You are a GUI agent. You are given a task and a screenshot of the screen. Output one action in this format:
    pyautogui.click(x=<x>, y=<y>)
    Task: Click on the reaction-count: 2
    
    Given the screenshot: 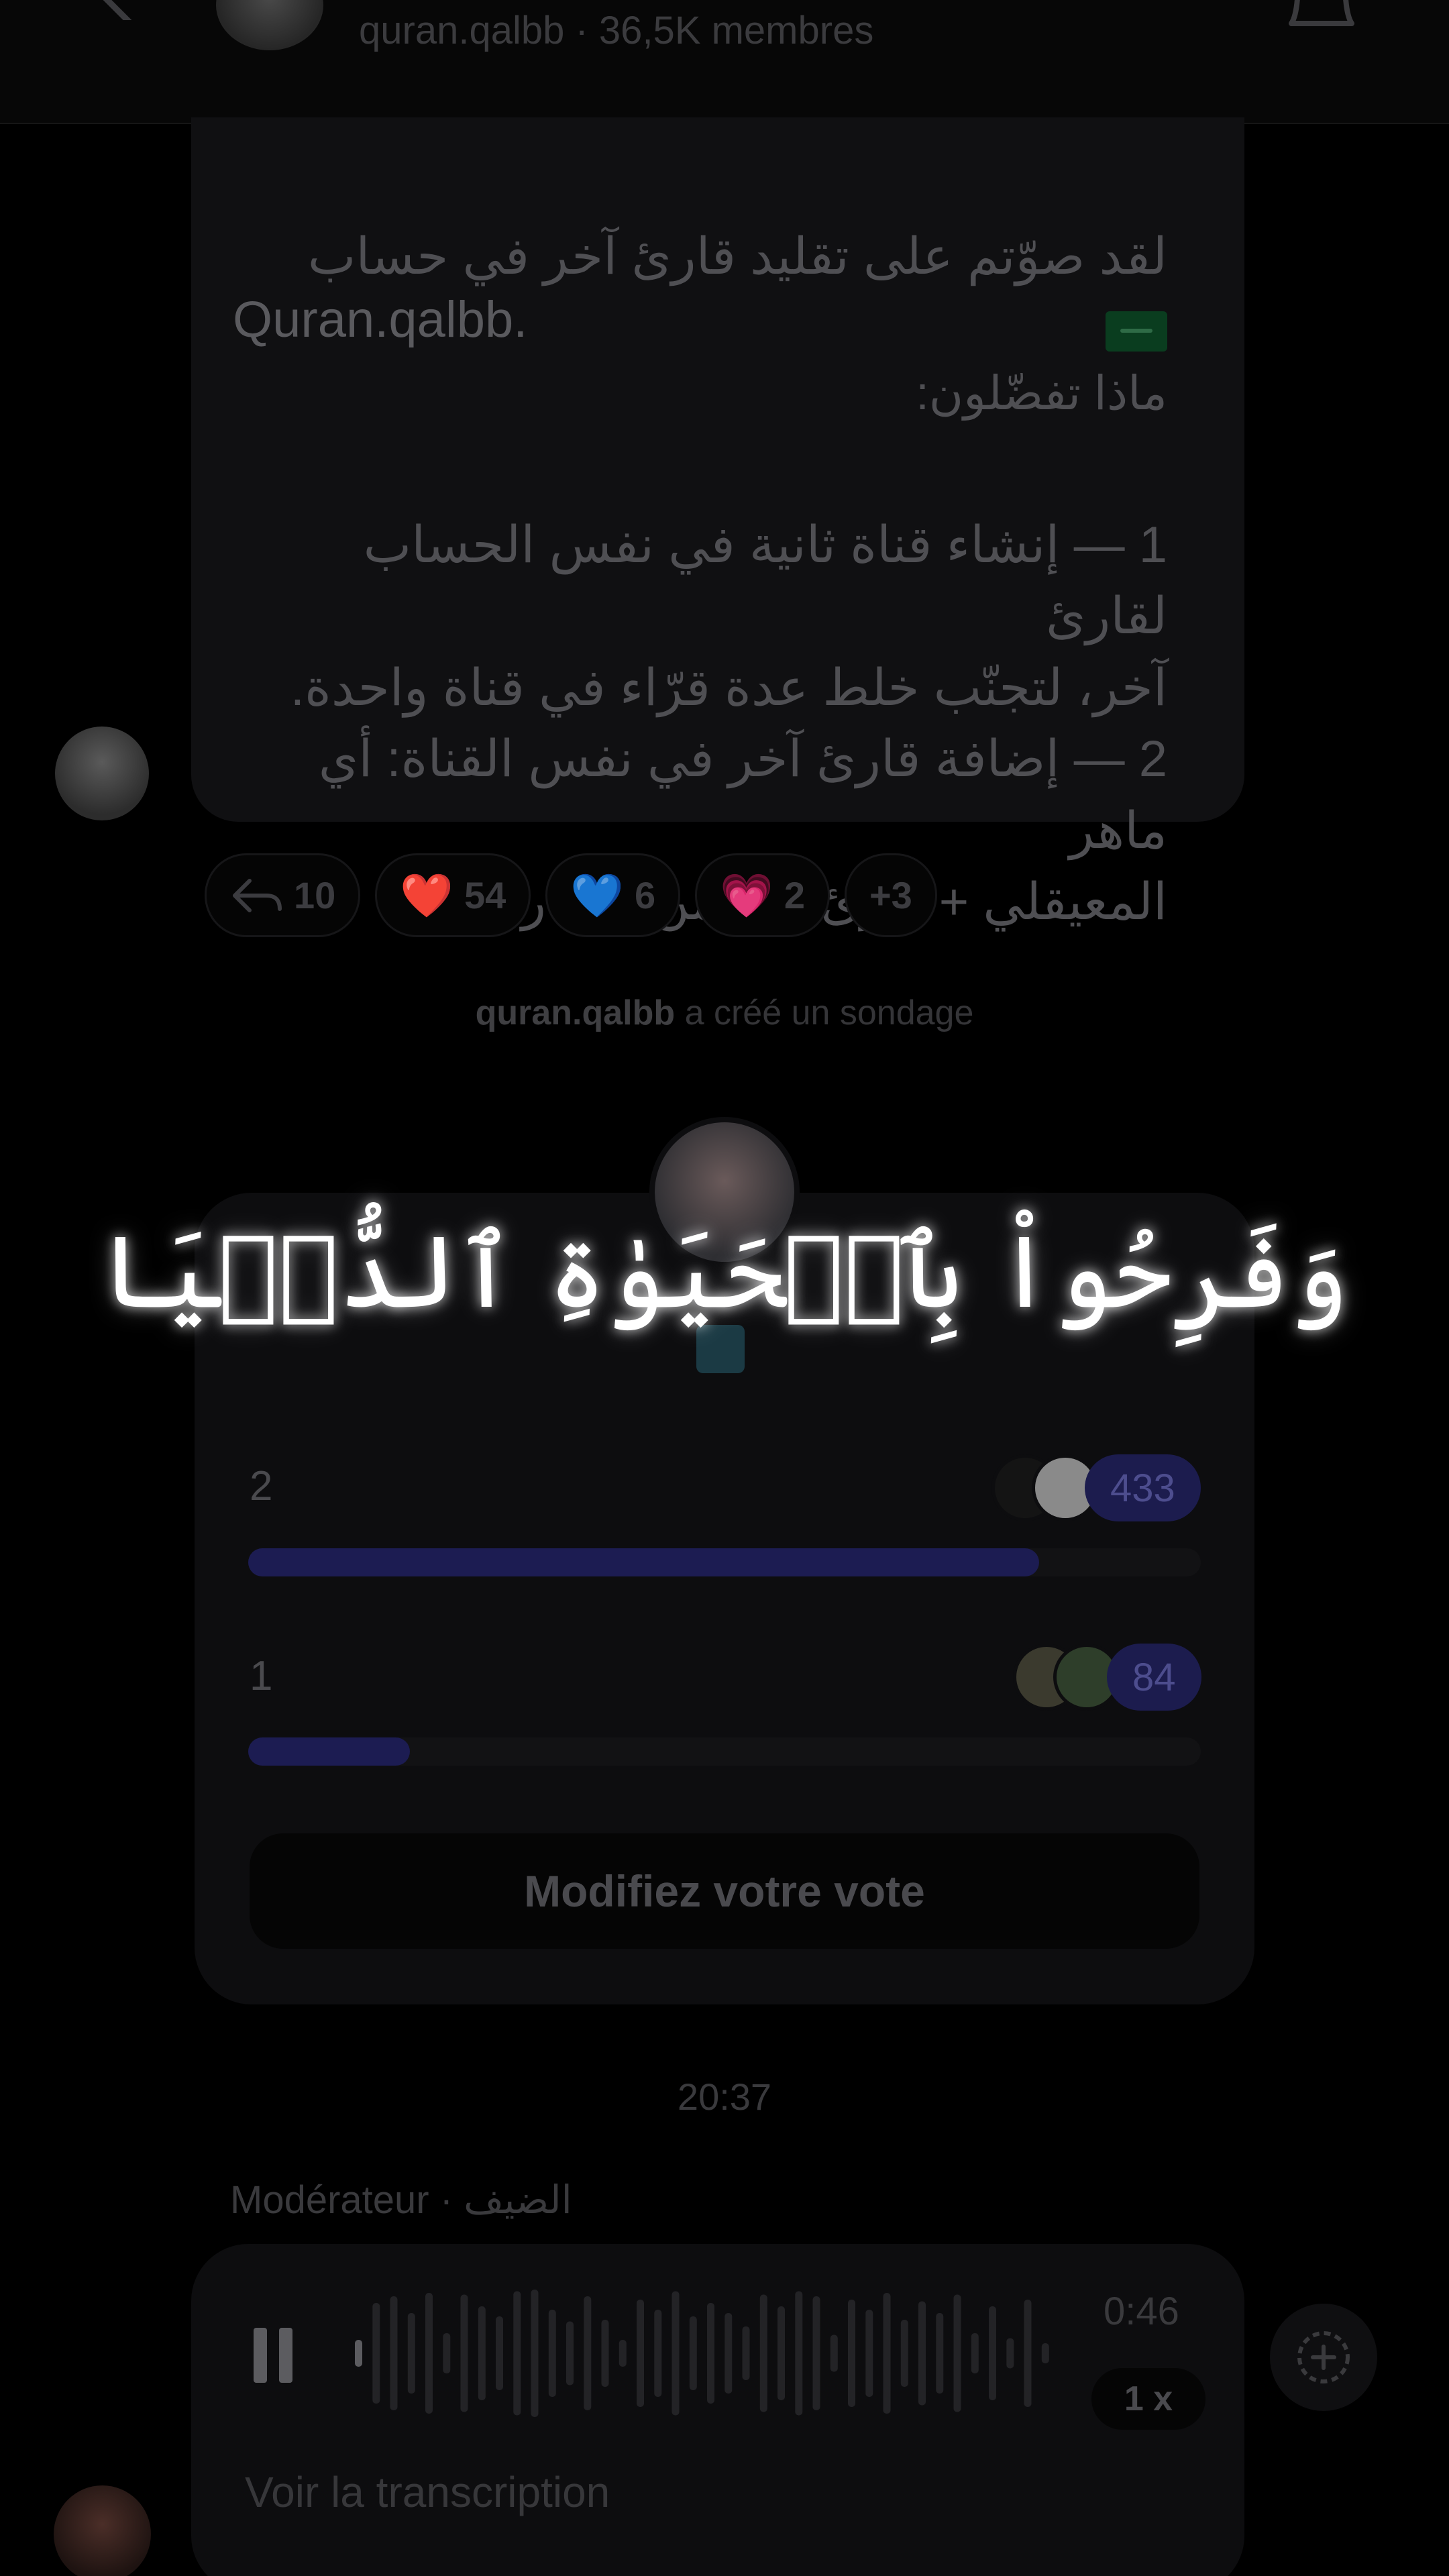 What is the action you would take?
    pyautogui.click(x=794, y=895)
    